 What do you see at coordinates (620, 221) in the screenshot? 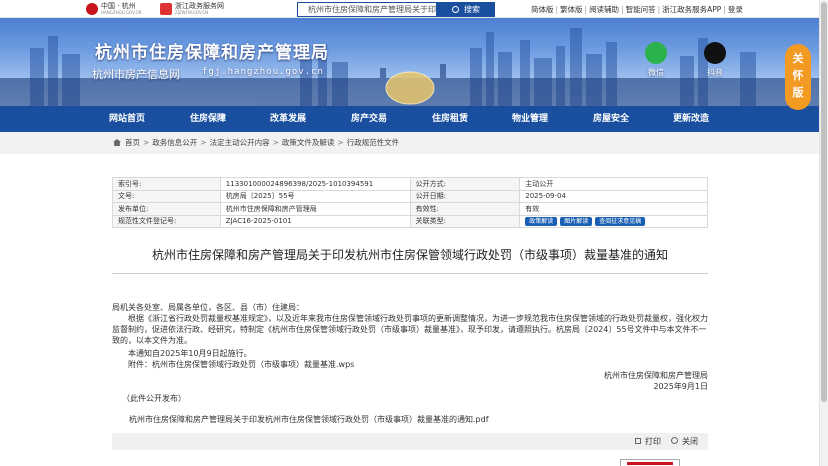
I see `draft-consultation-button: 查阅征求意见稿` at bounding box center [620, 221].